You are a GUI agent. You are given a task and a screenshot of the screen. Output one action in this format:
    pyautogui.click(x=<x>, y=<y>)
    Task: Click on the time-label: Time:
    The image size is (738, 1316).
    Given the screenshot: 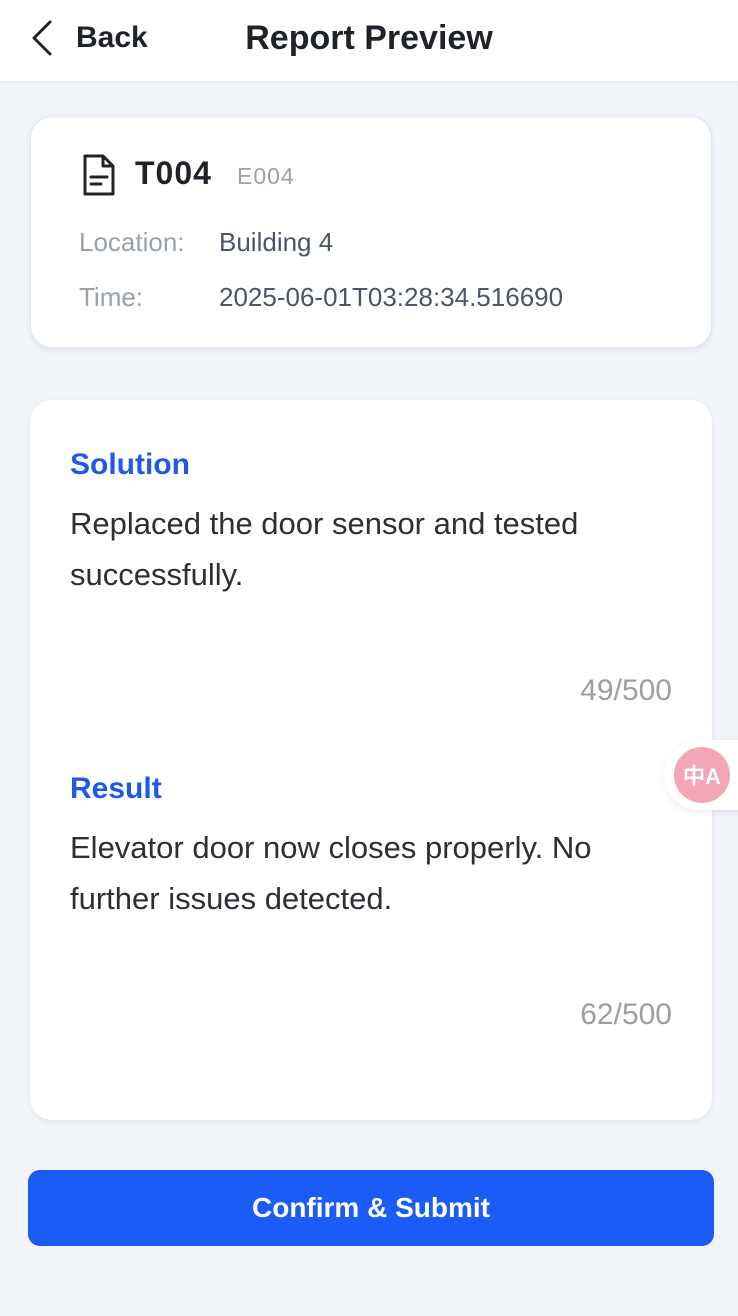 What is the action you would take?
    pyautogui.click(x=111, y=297)
    